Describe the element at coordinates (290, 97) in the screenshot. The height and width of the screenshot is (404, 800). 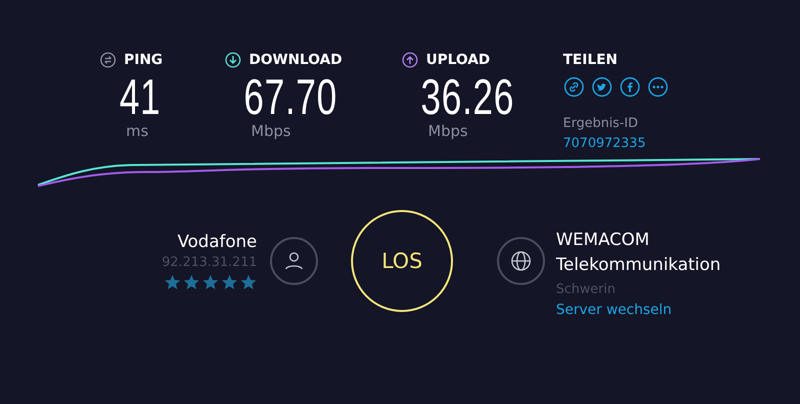
I see `metric-value: 67.70` at that location.